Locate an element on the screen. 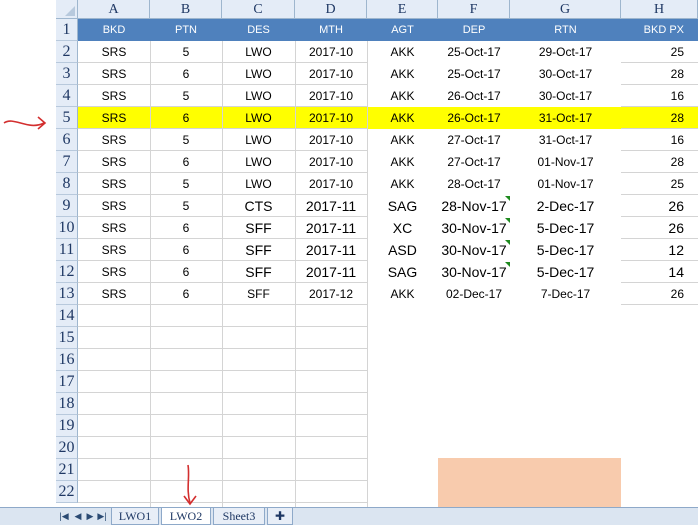 The image size is (698, 525). column-header-col-f: F is located at coordinates (474, 9).